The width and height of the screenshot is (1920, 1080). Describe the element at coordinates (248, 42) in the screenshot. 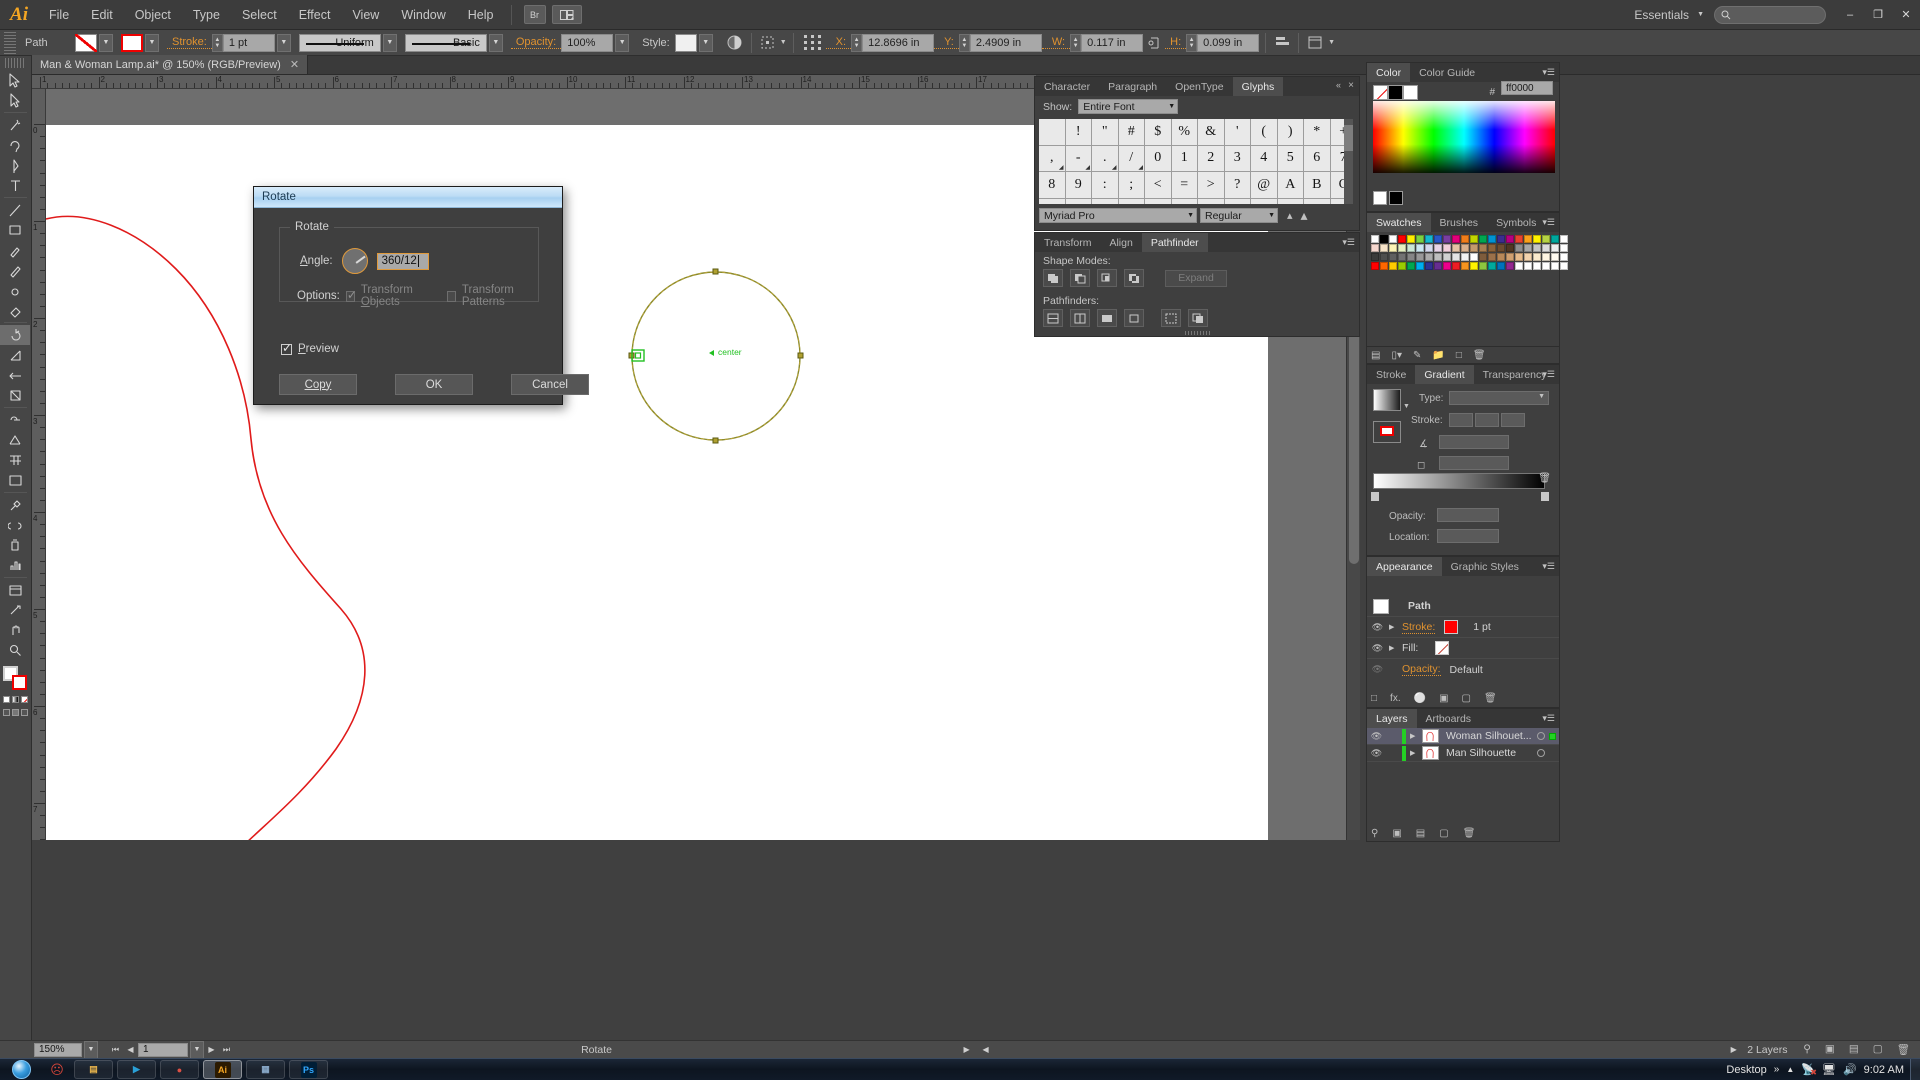

I see `stroke-weight-field: 1 pt` at that location.